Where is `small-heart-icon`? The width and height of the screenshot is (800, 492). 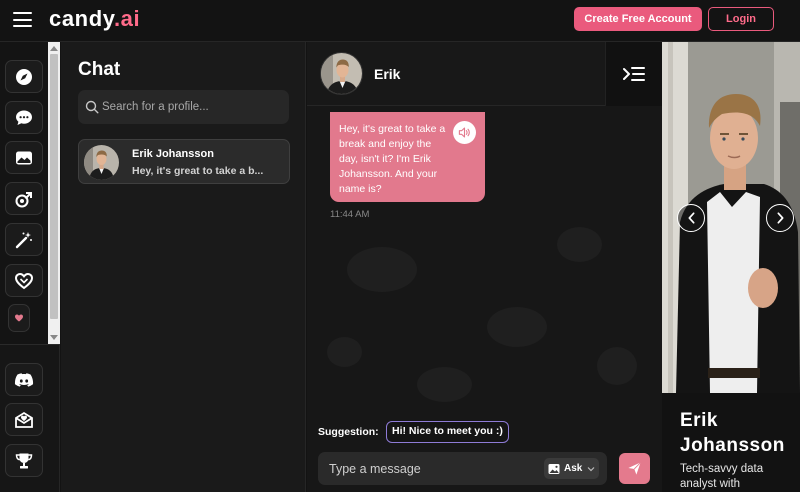
small-heart-icon is located at coordinates (19, 318).